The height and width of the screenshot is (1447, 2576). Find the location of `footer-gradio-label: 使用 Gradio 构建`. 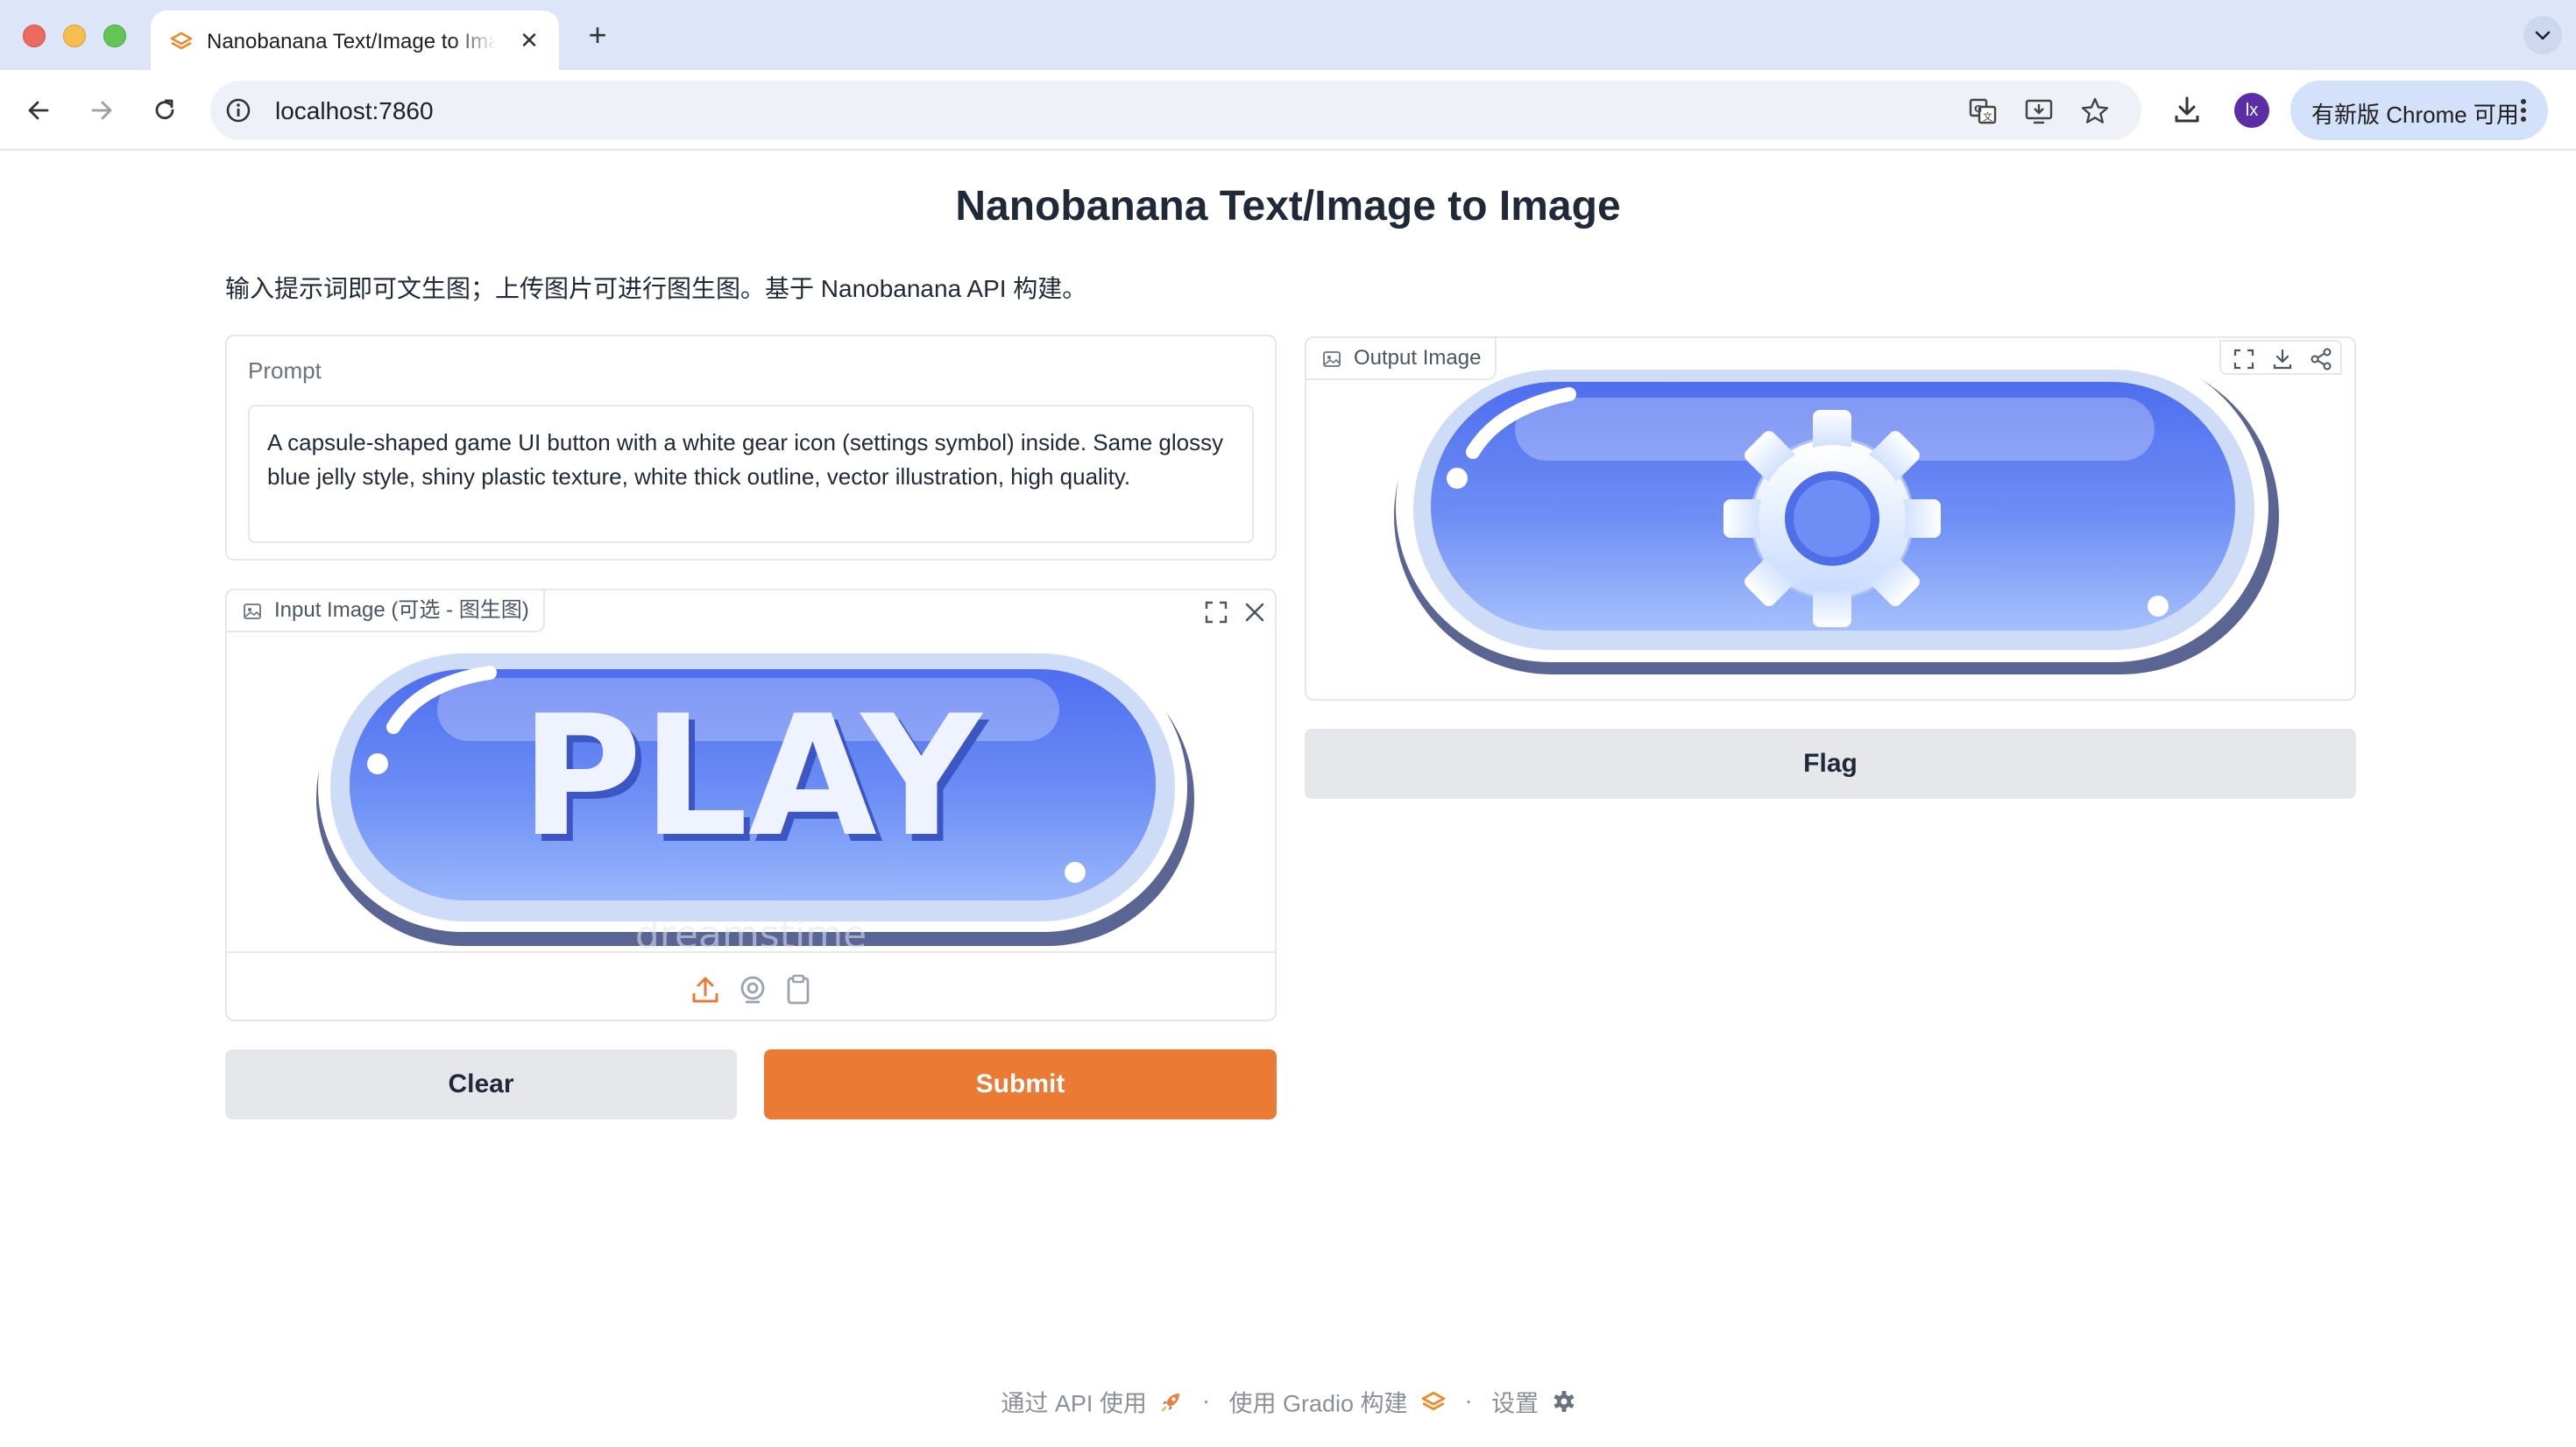

footer-gradio-label: 使用 Gradio 构建 is located at coordinates (1318, 1403).